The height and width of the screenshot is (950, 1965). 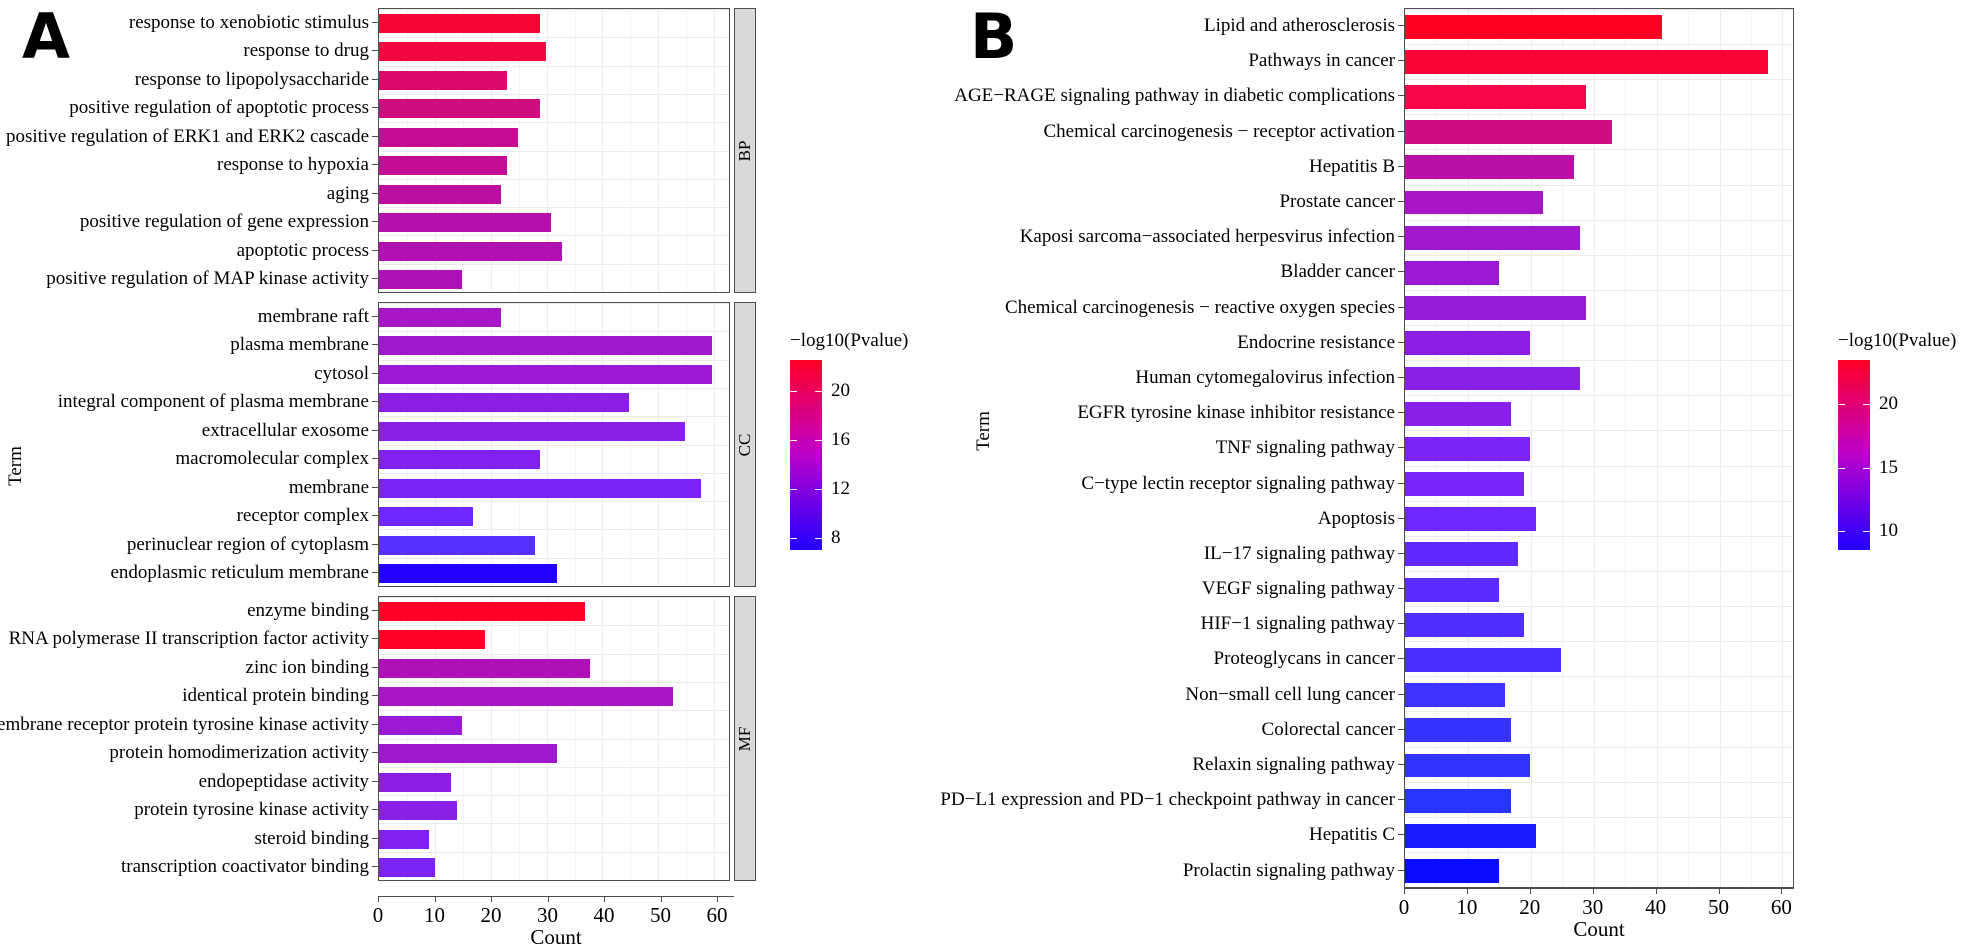 I want to click on panel-a-x-axis-line, so click(x=556, y=896).